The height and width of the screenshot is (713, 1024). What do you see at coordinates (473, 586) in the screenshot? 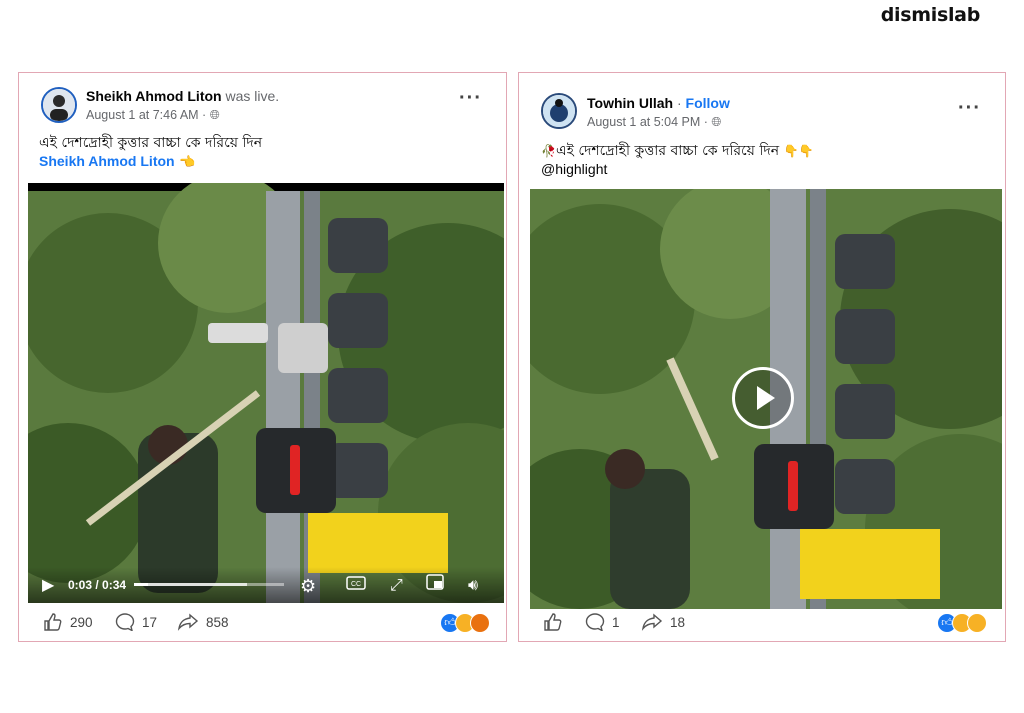
I see `volume-icon: 🔊︎` at bounding box center [473, 586].